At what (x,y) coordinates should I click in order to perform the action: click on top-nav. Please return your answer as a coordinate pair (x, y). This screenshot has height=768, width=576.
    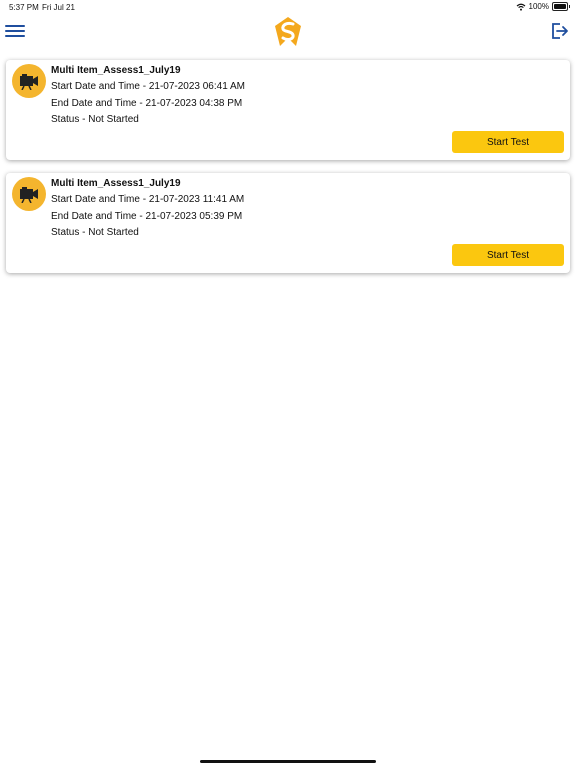
    Looking at the image, I should click on (288, 34).